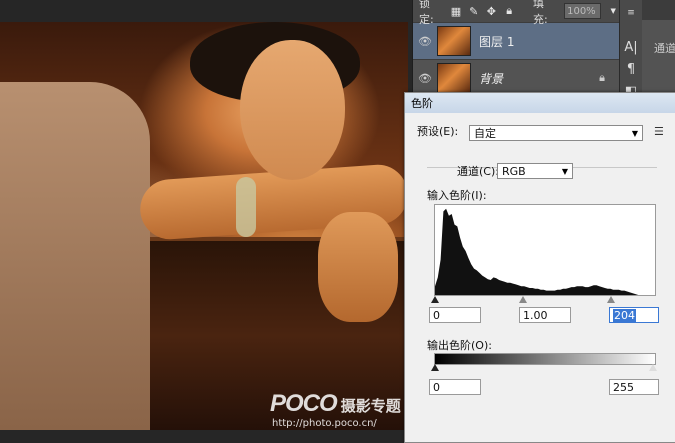 This screenshot has height=443, width=675. What do you see at coordinates (492, 11) in the screenshot?
I see `lock-position-icon: ✥` at bounding box center [492, 11].